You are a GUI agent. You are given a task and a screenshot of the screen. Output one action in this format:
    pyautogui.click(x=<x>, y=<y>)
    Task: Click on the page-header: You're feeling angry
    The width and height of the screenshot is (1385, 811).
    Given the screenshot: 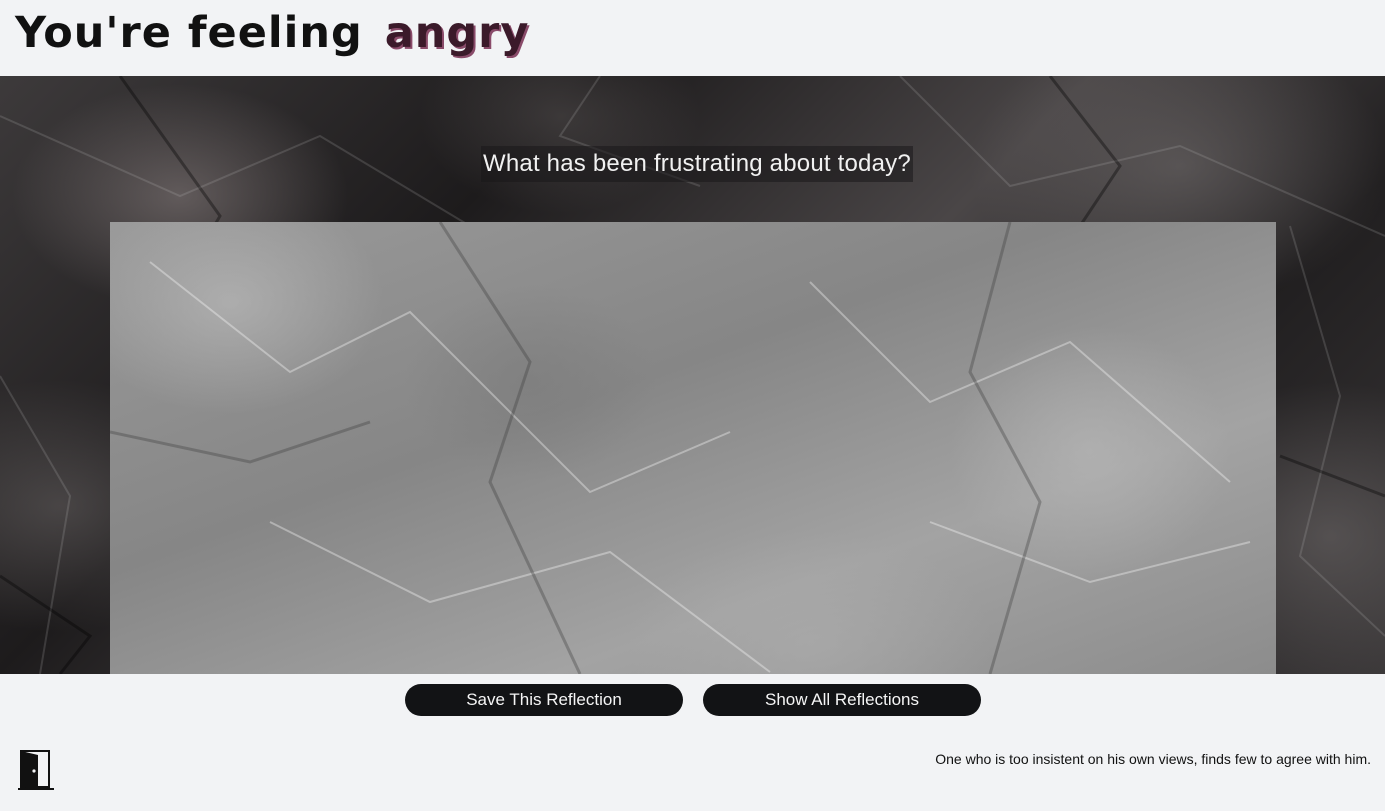 What is the action you would take?
    pyautogui.click(x=692, y=38)
    